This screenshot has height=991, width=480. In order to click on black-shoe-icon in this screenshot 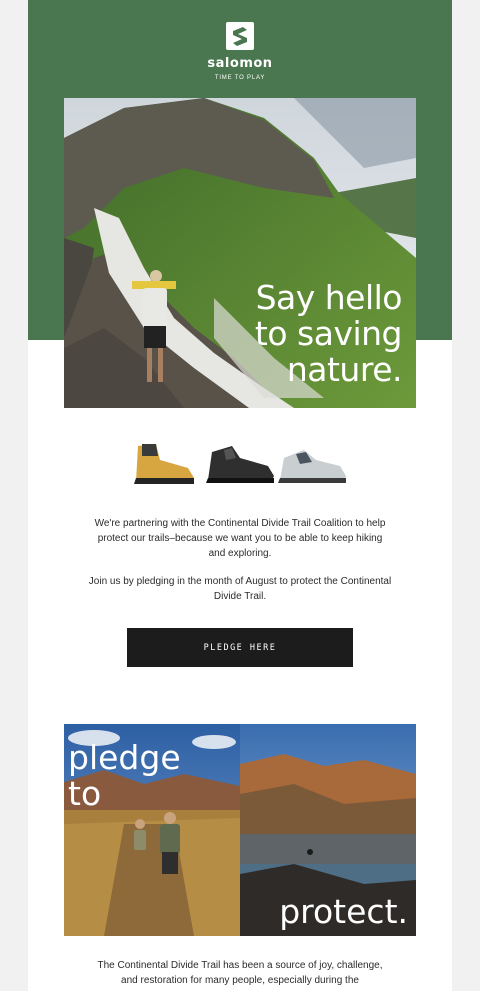, I will do `click(240, 464)`.